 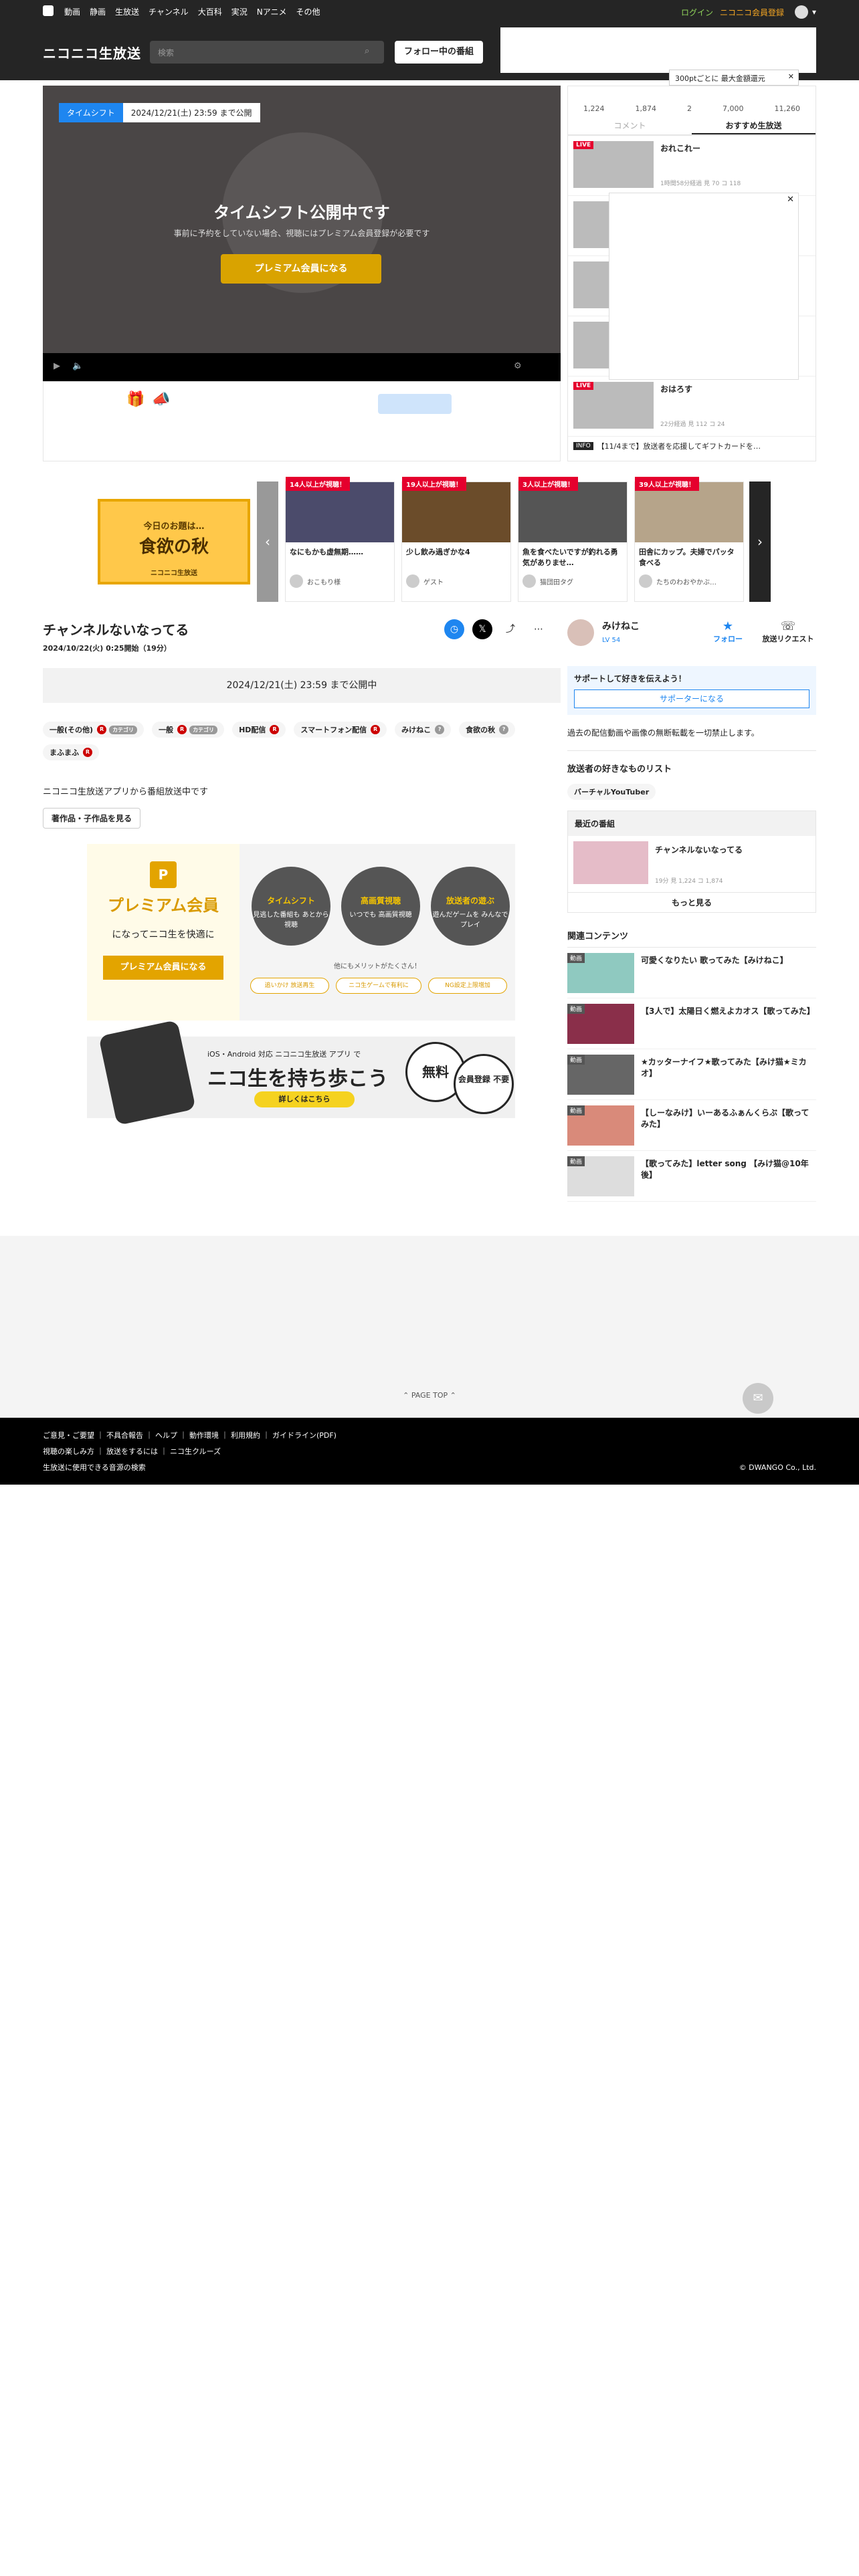 I want to click on list-item: 動画 可愛くなりたい 歌ってみた【みけねこ】, so click(x=691, y=973).